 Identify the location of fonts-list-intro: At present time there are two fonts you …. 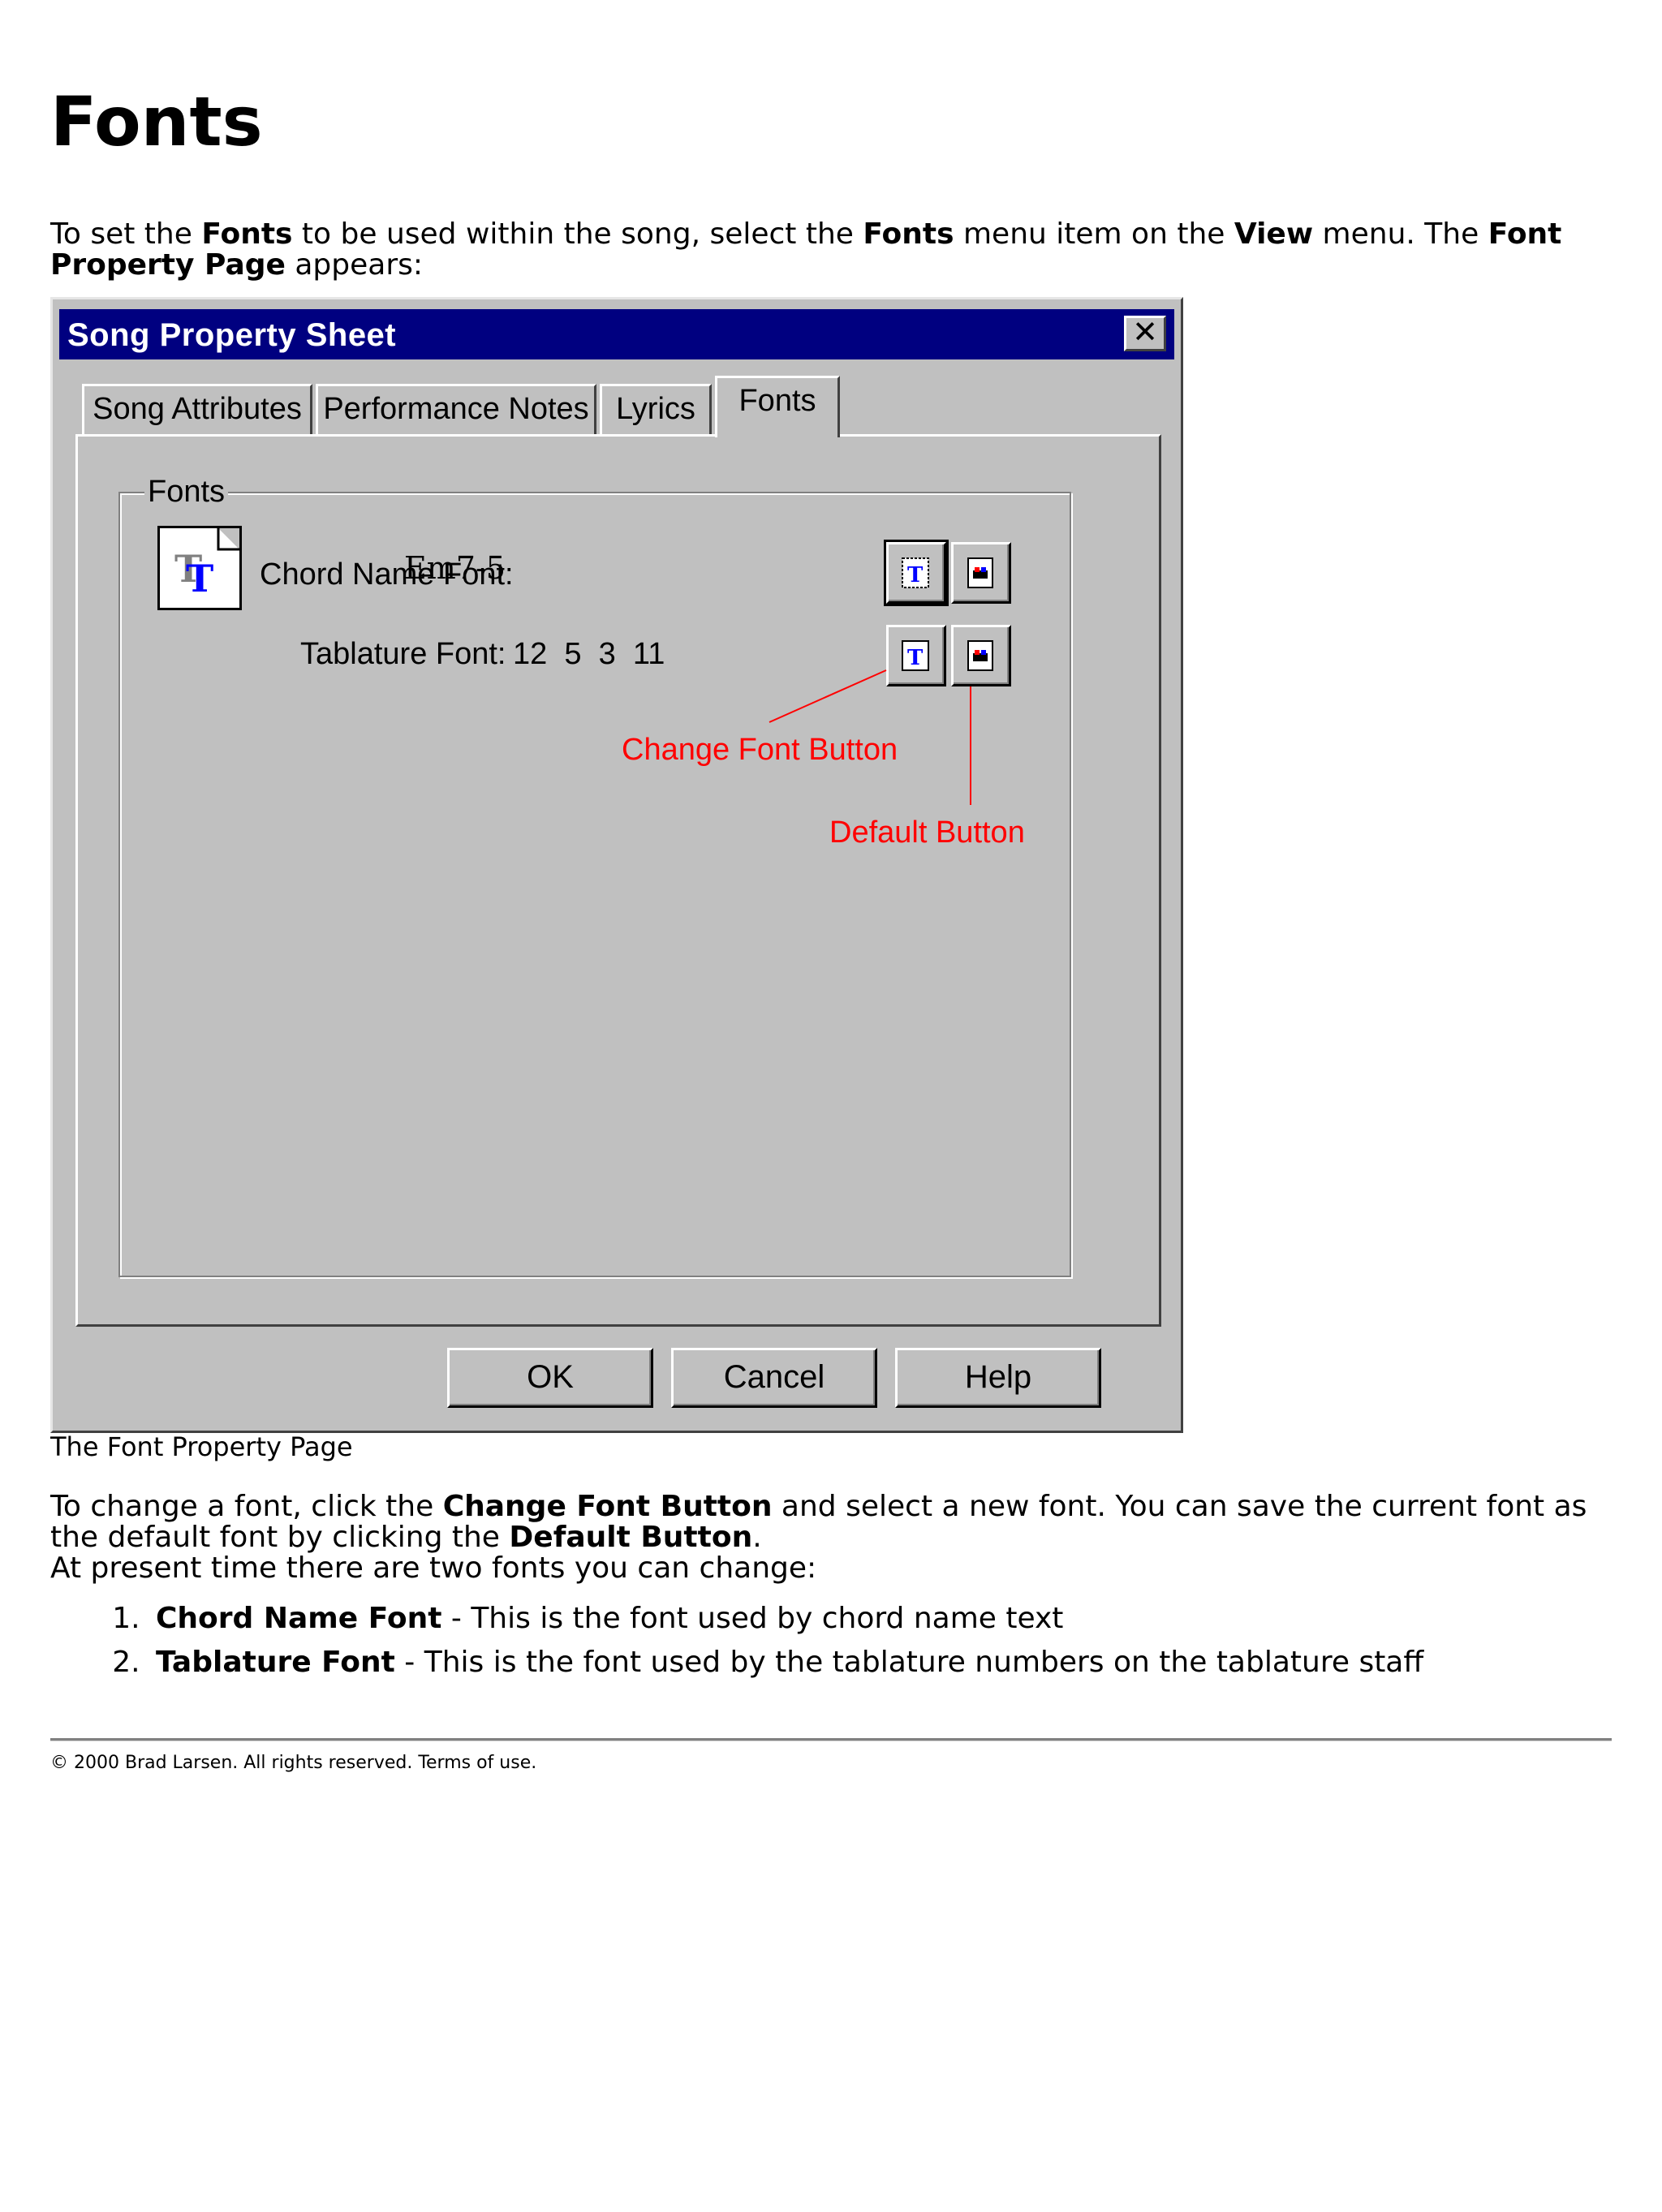
(433, 1568).